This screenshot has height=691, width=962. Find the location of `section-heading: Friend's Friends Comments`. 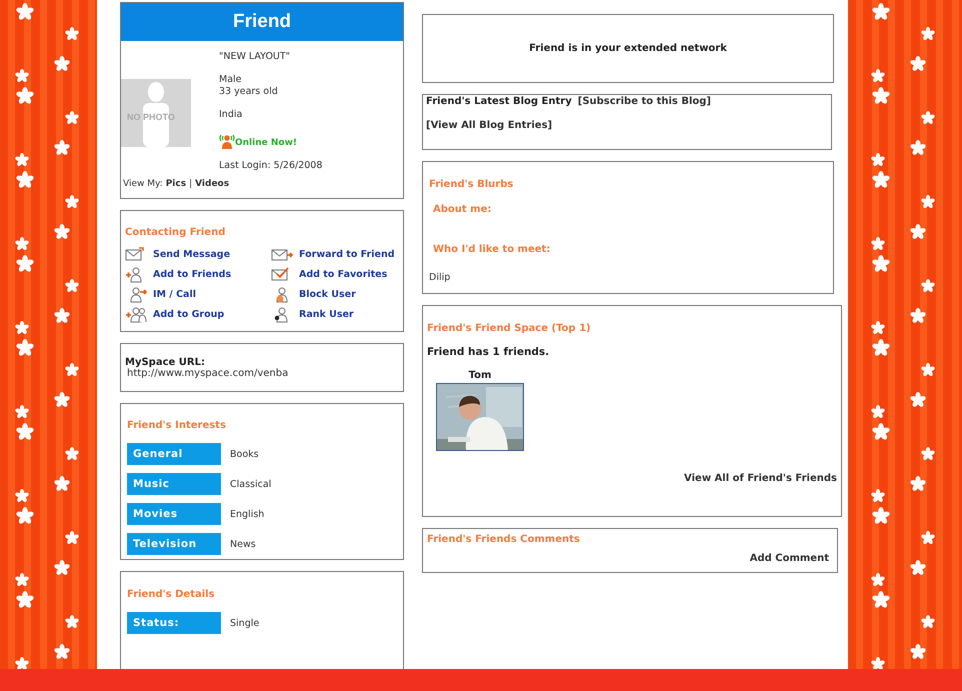

section-heading: Friend's Friends Comments is located at coordinates (504, 539).